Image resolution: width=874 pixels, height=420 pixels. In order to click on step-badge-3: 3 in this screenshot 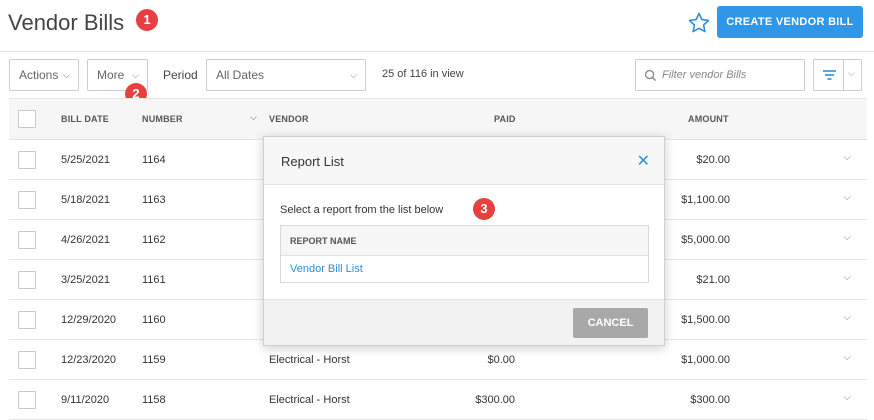, I will do `click(484, 209)`.